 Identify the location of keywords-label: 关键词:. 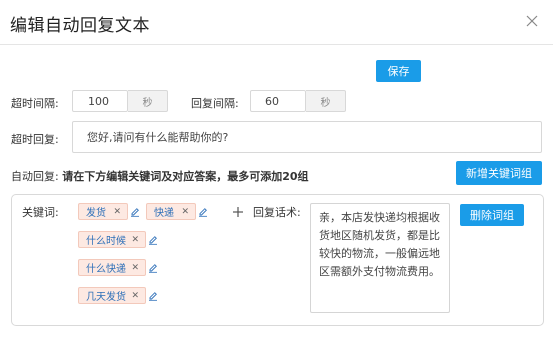
(40, 212).